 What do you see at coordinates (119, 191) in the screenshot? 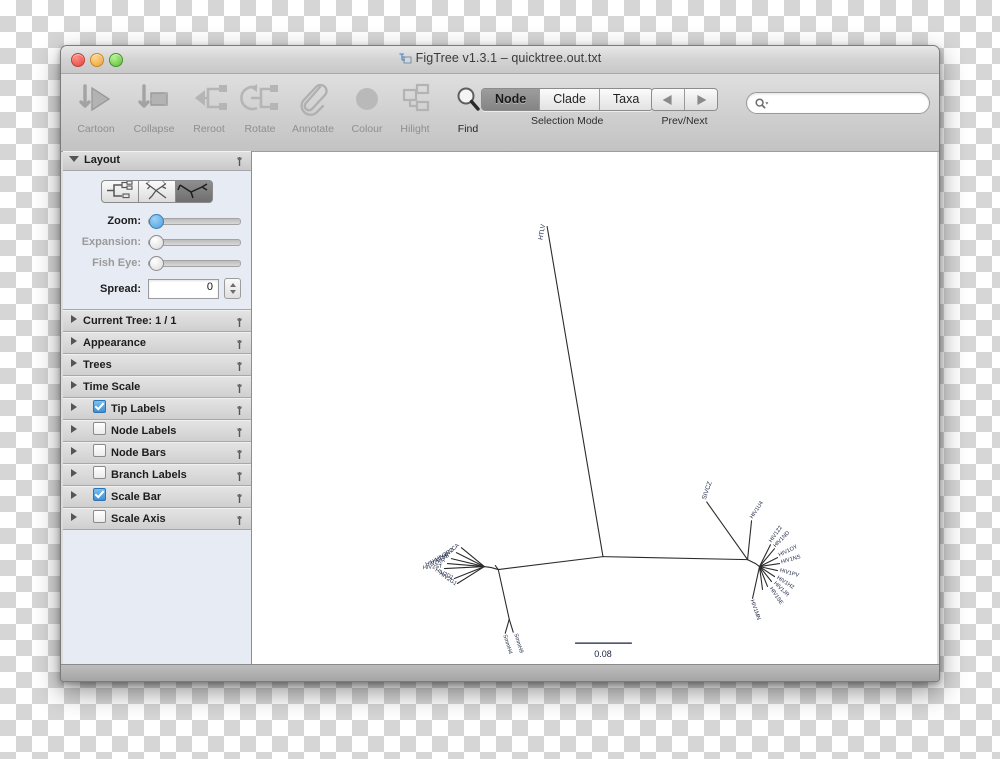
I see `rectangular-layout-button` at bounding box center [119, 191].